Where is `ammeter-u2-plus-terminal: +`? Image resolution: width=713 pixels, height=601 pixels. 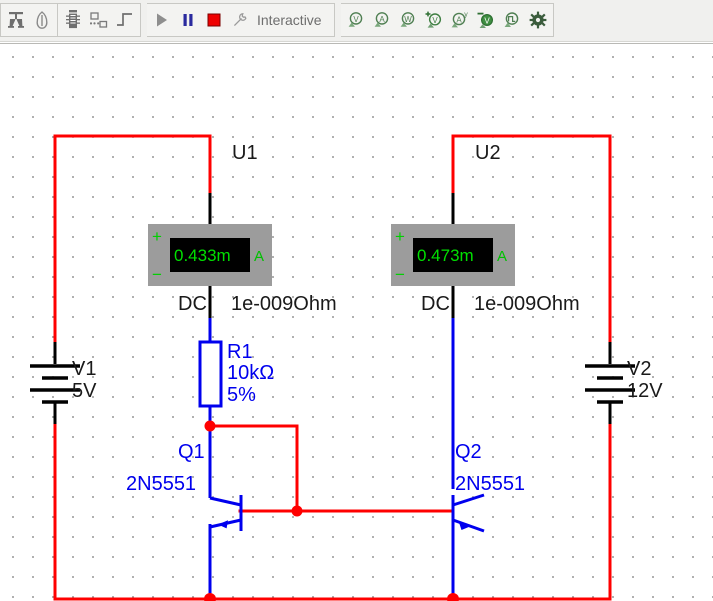 ammeter-u2-plus-terminal: + is located at coordinates (400, 236).